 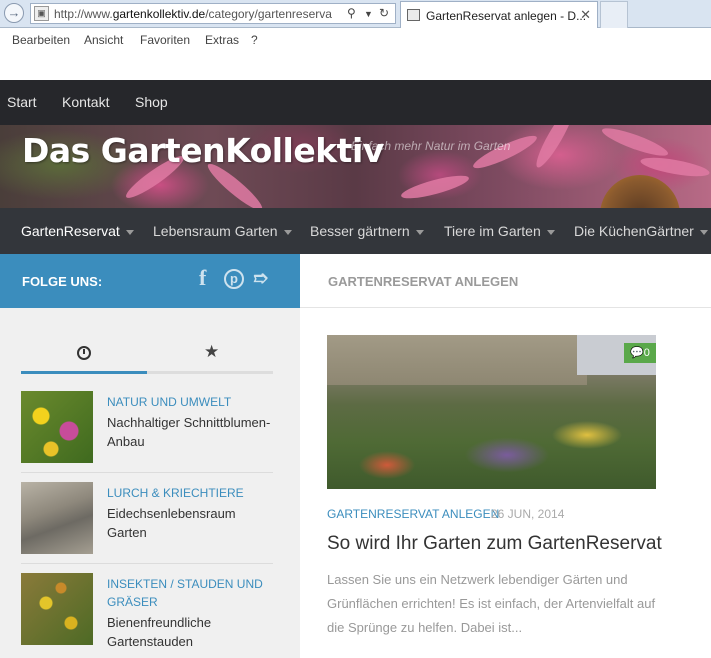 I want to click on browser-menubar: Bearbeiten Ansicht Favoriten Extras ?, so click(x=355, y=40).